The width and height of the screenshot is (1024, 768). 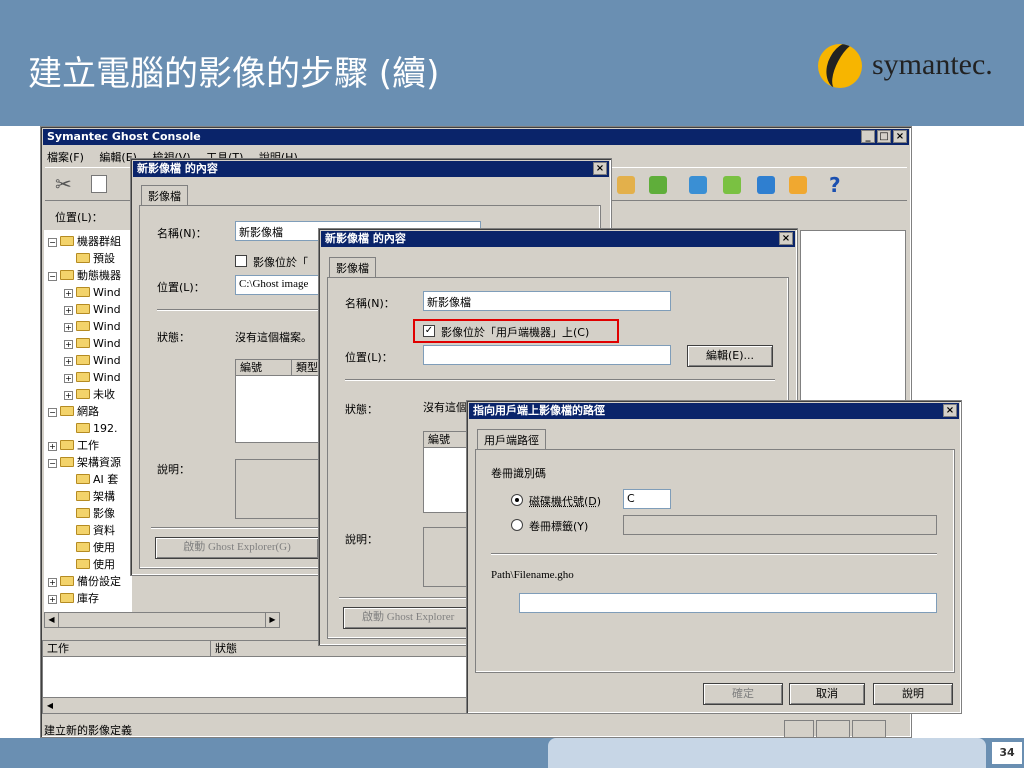 What do you see at coordinates (264, 368) in the screenshot?
I see `dialog1-column-number: 編號` at bounding box center [264, 368].